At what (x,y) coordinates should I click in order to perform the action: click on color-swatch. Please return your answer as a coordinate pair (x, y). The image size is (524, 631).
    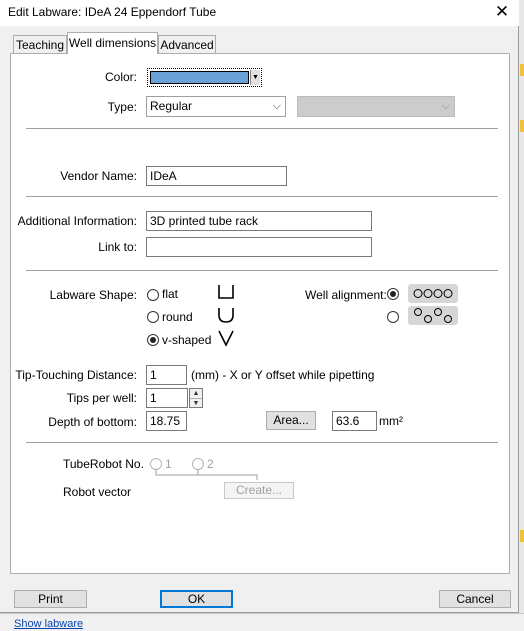
    Looking at the image, I should click on (199, 77).